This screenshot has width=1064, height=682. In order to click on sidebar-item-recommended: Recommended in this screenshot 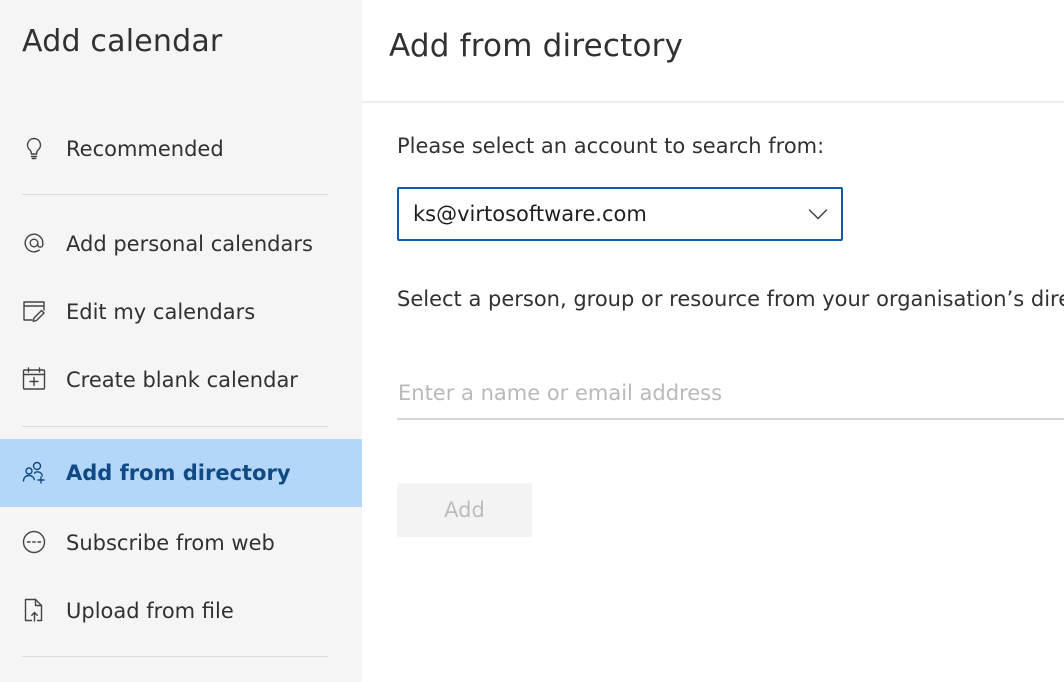, I will do `click(181, 149)`.